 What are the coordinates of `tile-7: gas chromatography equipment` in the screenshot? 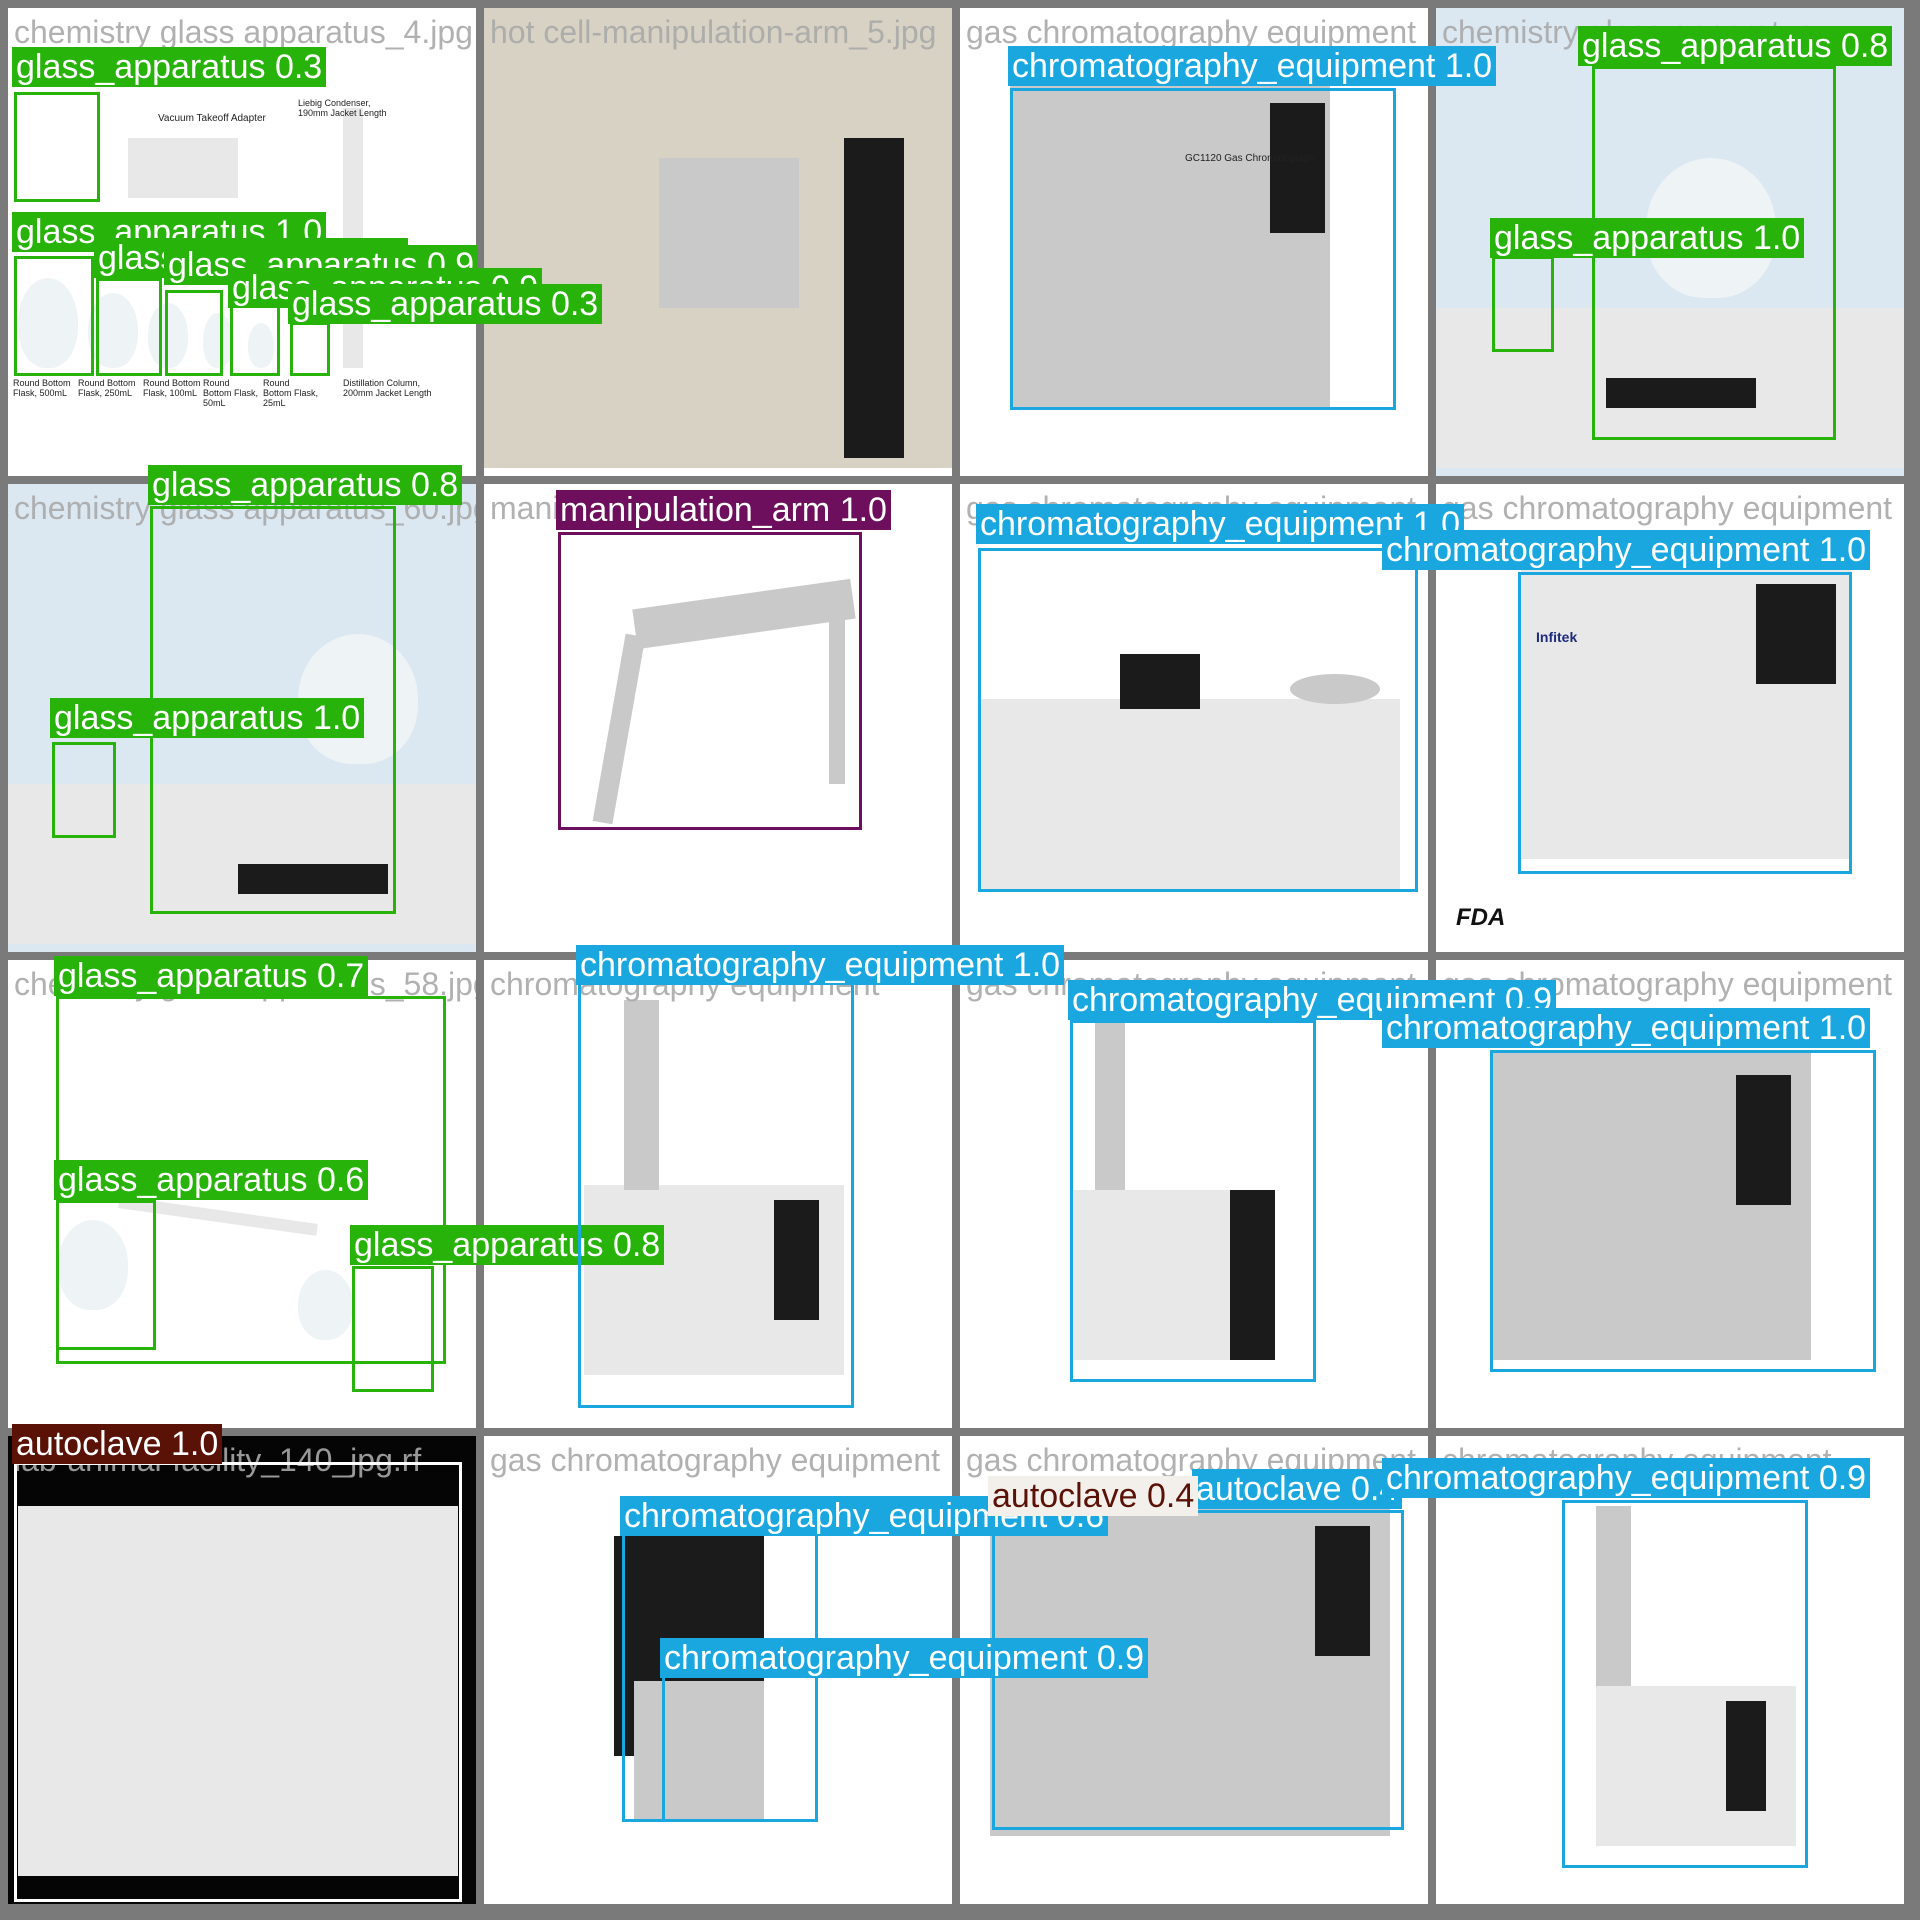 It's located at (1194, 718).